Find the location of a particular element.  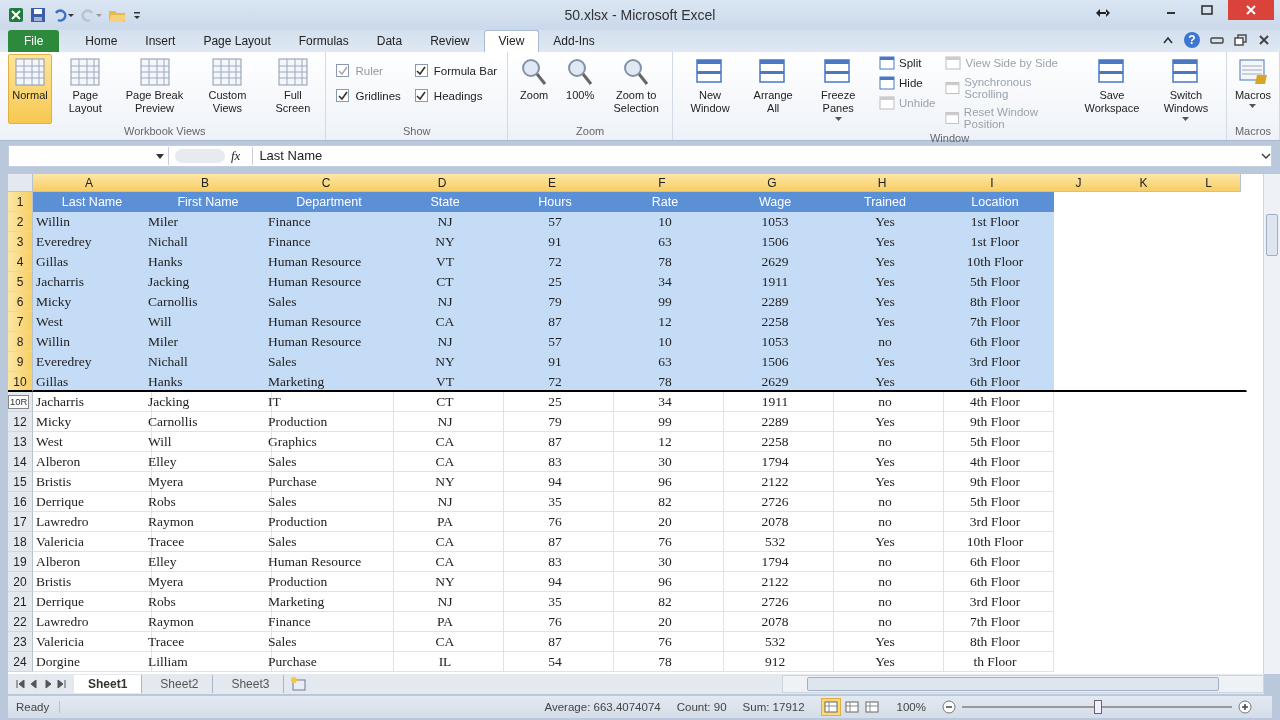

table-cell: 9th Floor is located at coordinates (995, 482).